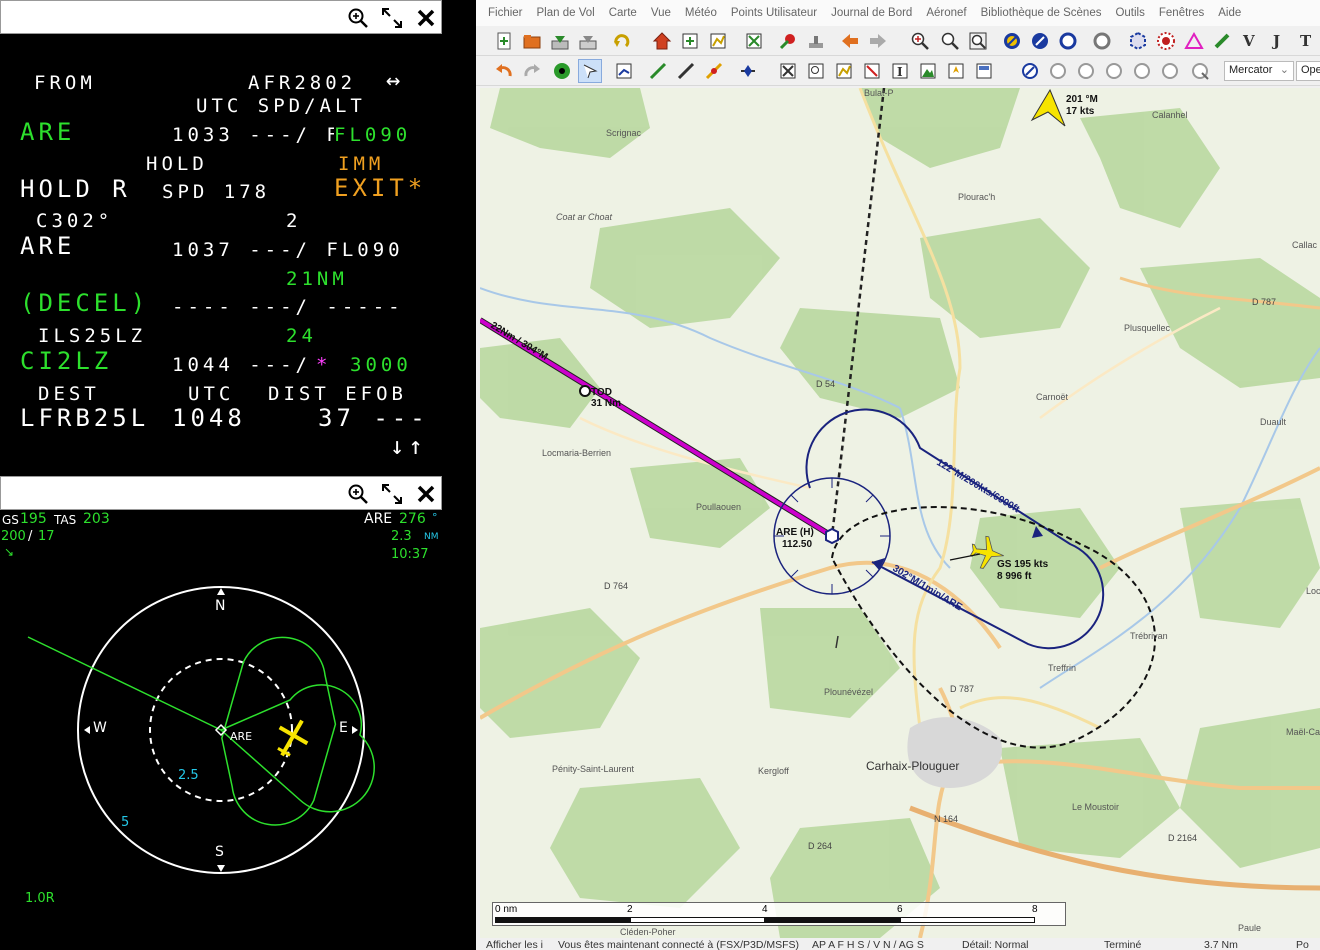  I want to click on new-flightplan-icon, so click(504, 41).